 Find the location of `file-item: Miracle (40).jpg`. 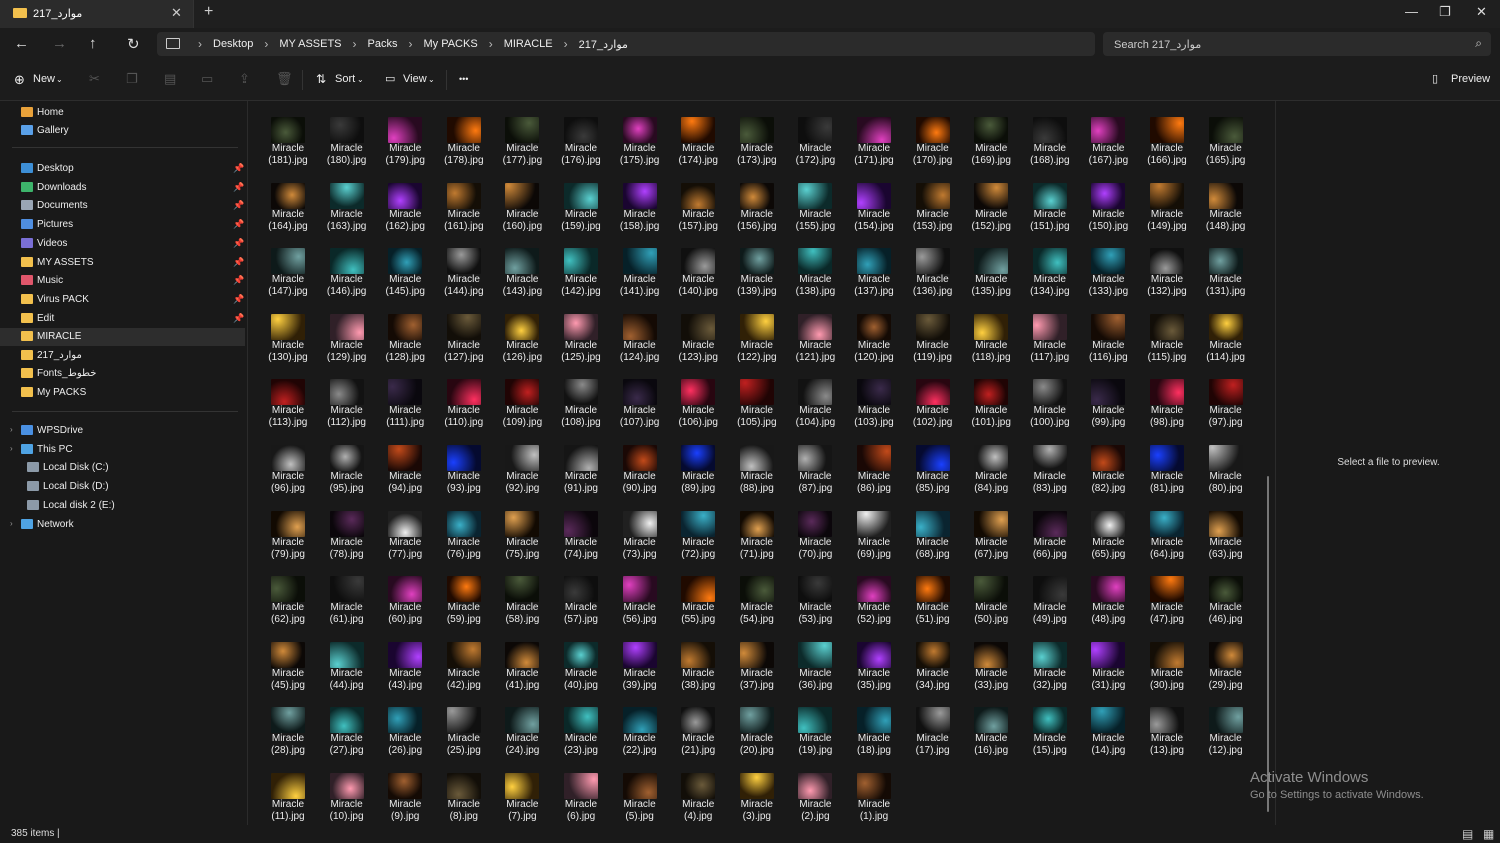

file-item: Miracle (40).jpg is located at coordinates (581, 666).